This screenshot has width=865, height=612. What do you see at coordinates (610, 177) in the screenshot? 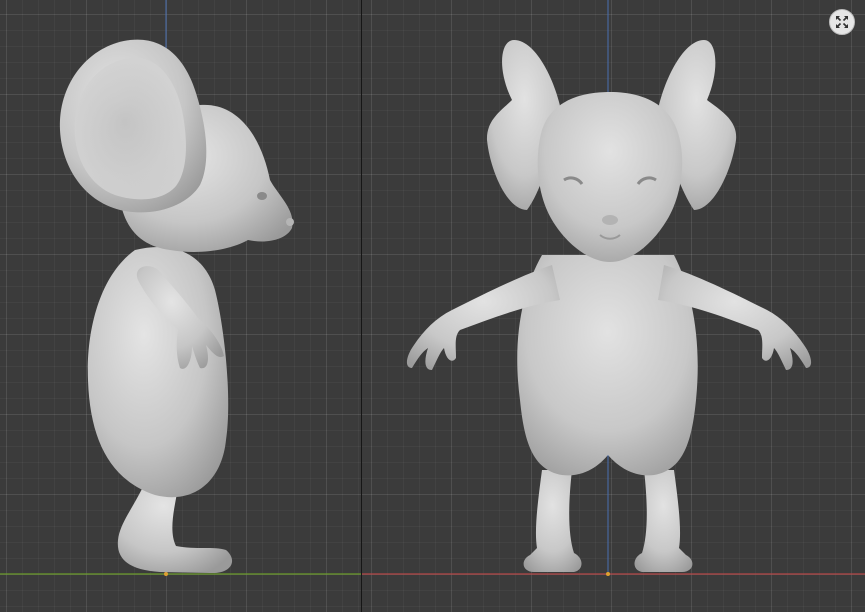
I see `mouse-head-front` at bounding box center [610, 177].